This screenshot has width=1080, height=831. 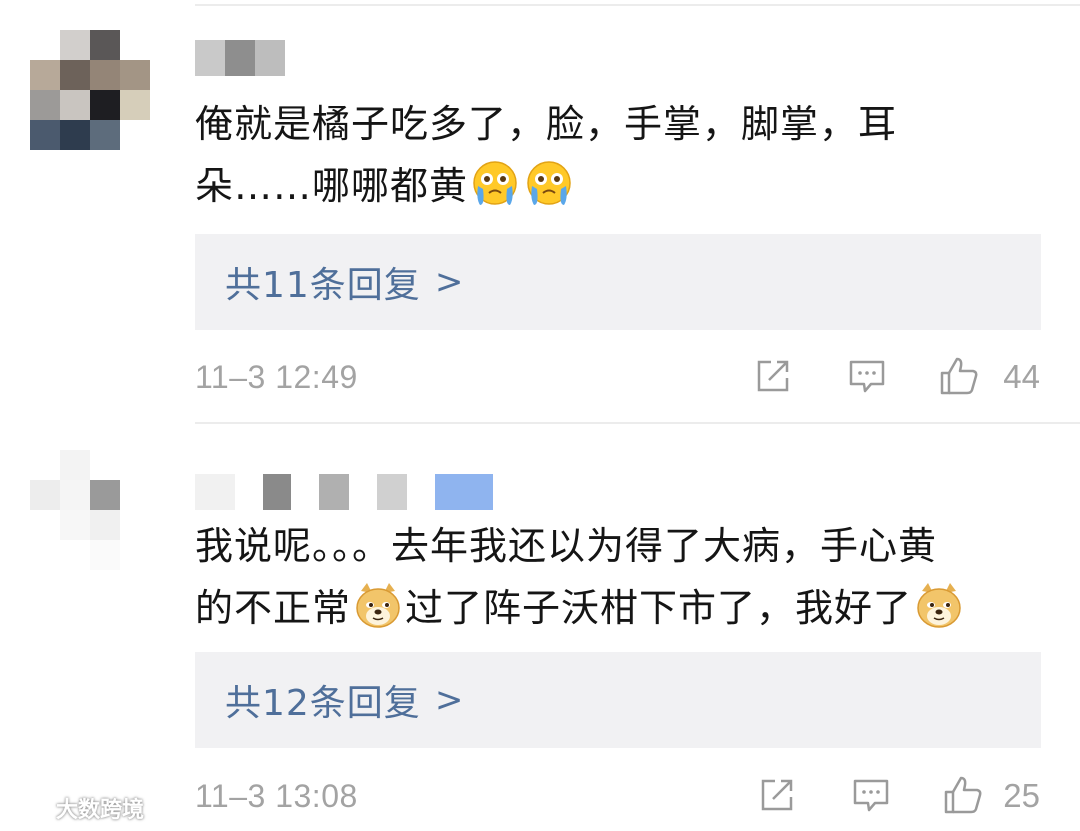 What do you see at coordinates (1021, 795) in the screenshot?
I see `like-count: 25` at bounding box center [1021, 795].